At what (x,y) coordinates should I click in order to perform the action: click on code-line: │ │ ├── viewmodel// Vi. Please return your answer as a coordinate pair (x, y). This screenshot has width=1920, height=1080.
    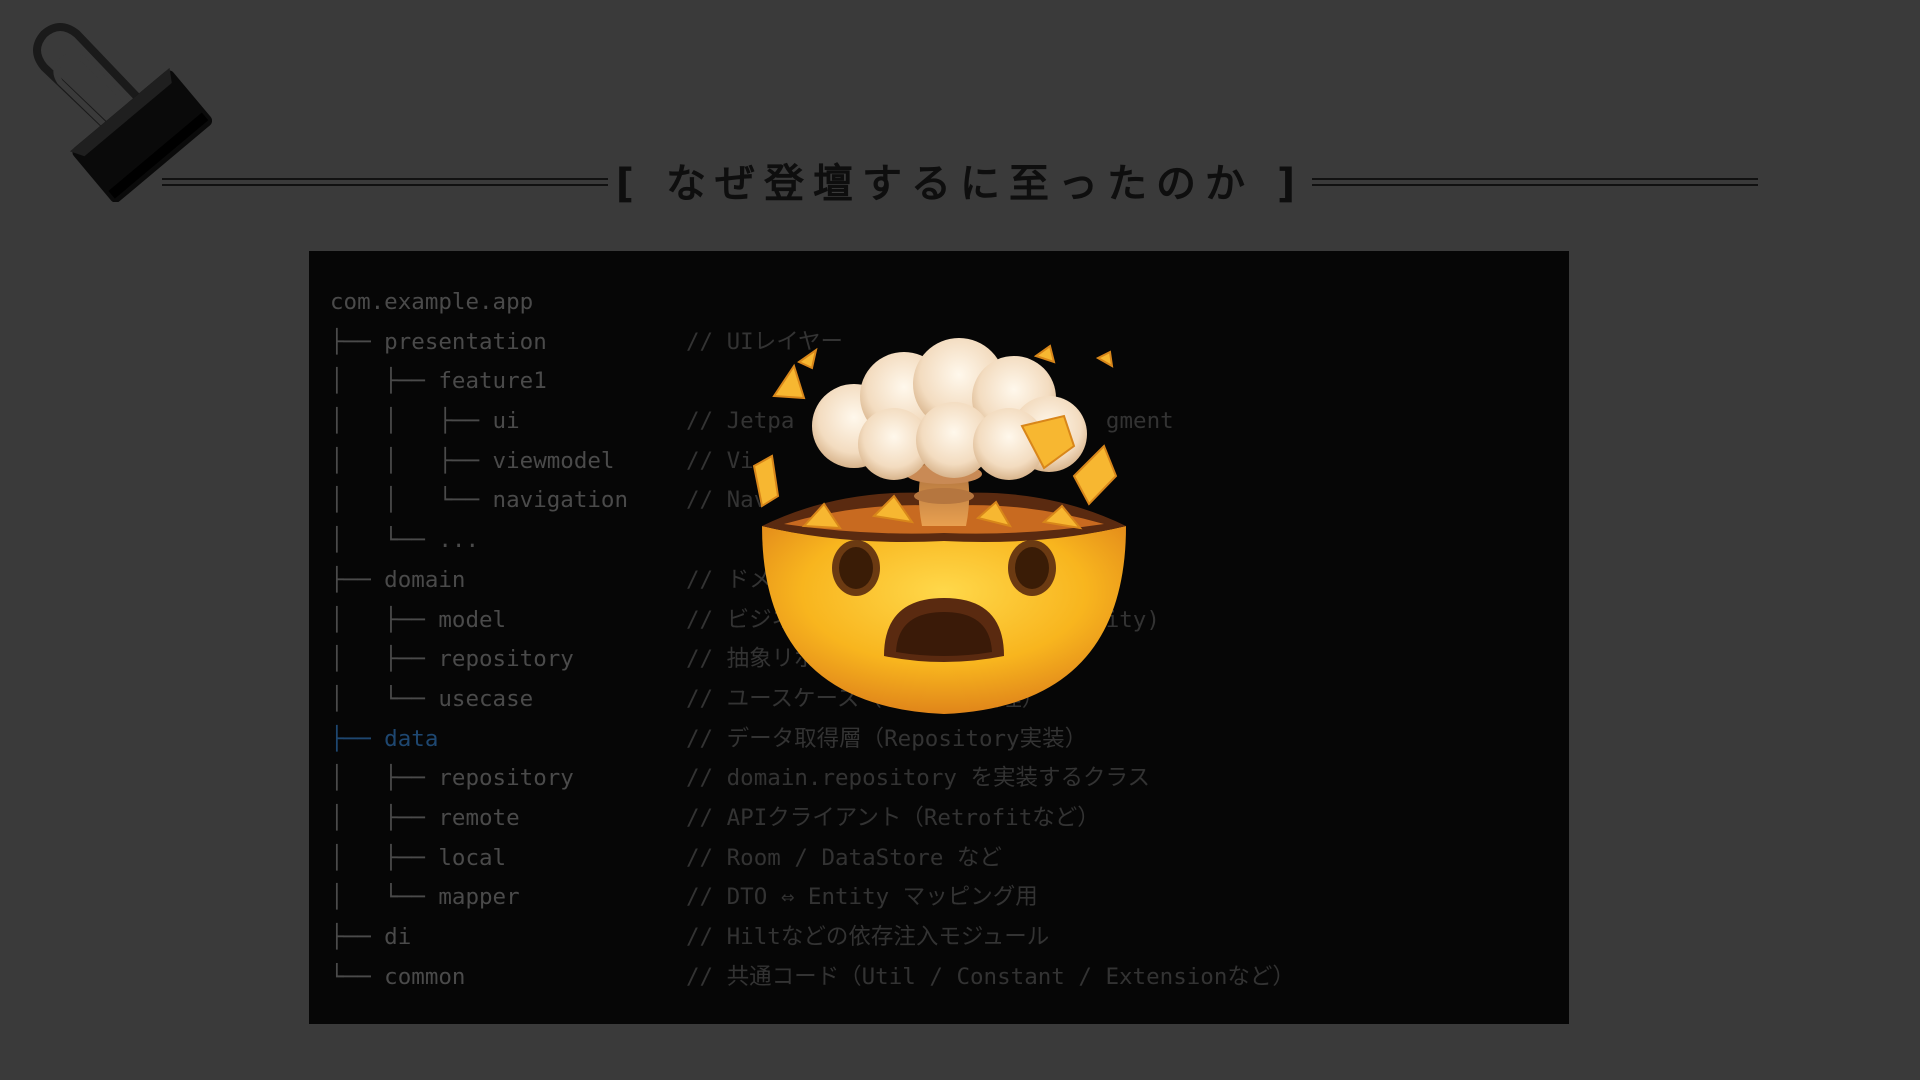
    Looking at the image, I should click on (542, 462).